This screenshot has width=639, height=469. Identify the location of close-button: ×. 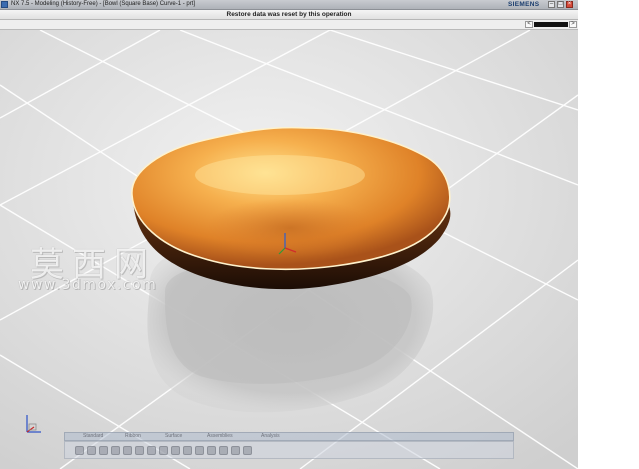
(569, 4).